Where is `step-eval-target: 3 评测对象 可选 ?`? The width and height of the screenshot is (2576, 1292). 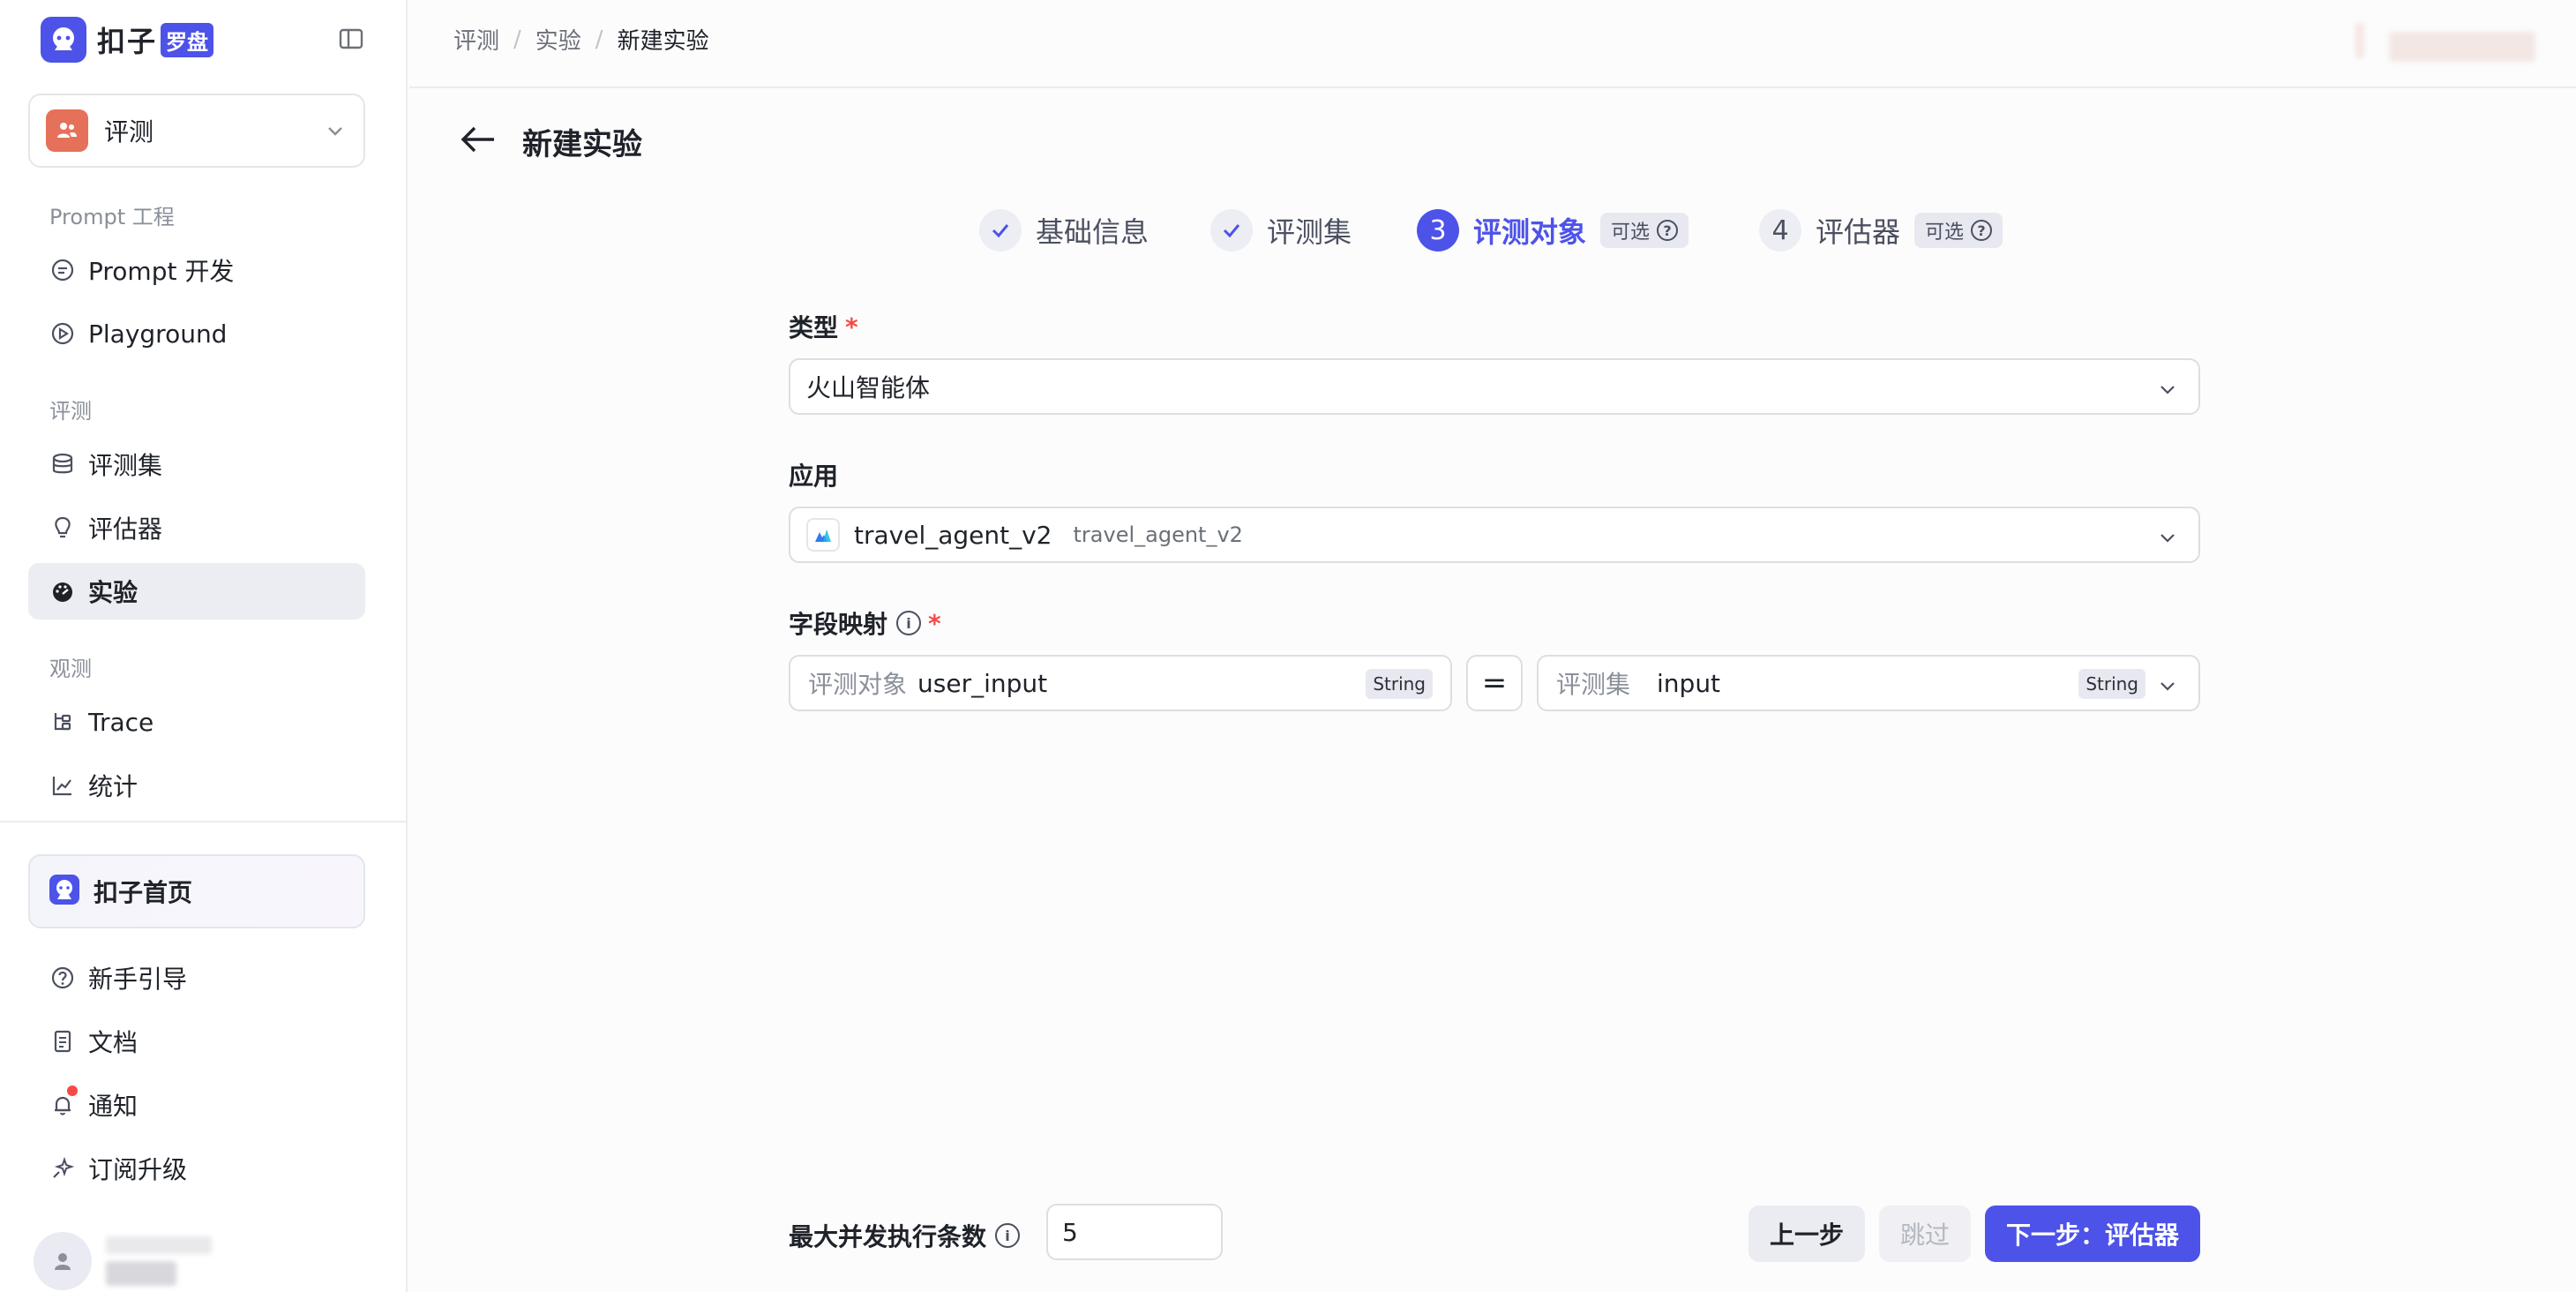 step-eval-target: 3 评测对象 可选 ? is located at coordinates (1553, 230).